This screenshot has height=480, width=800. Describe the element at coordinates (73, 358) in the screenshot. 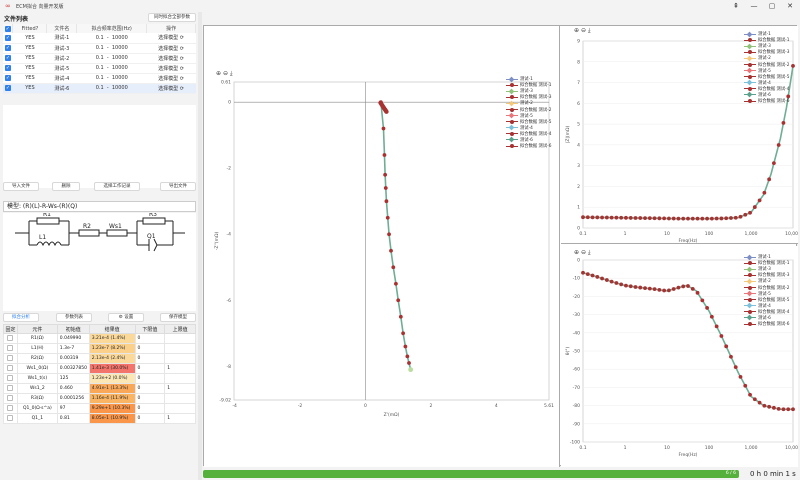

I see `param-initial: 0.00319` at that location.